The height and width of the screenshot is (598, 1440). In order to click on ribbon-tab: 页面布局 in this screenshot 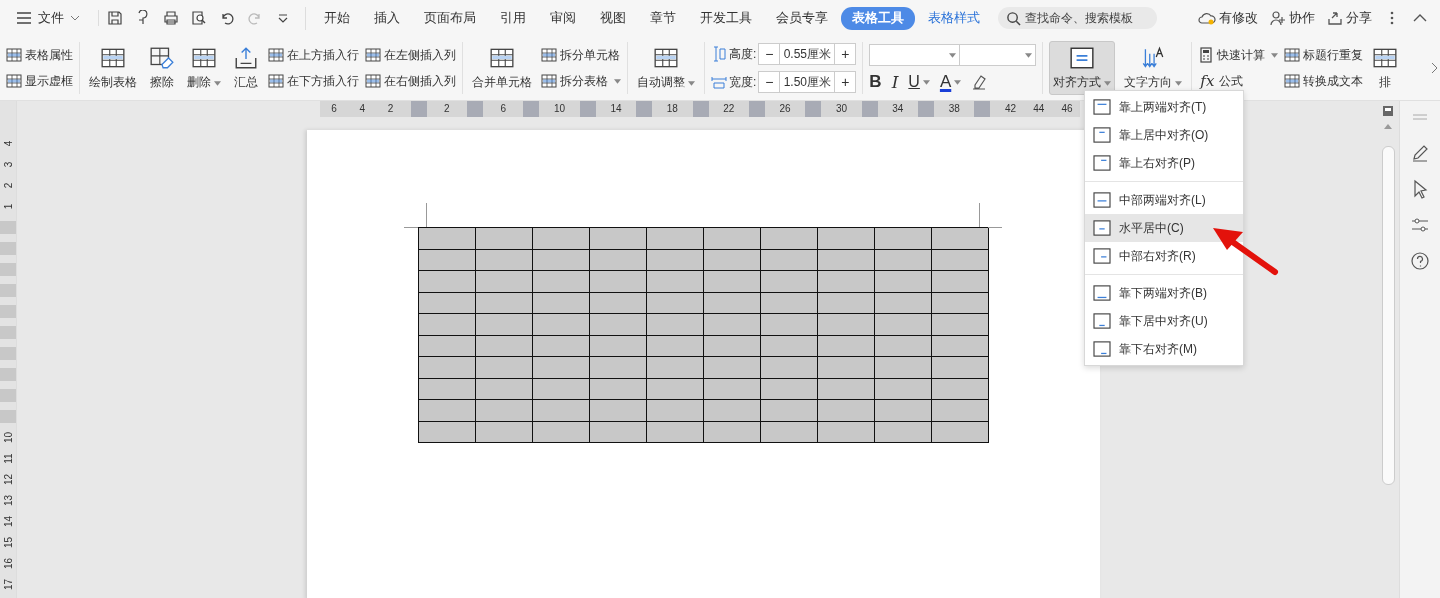, I will do `click(450, 18)`.